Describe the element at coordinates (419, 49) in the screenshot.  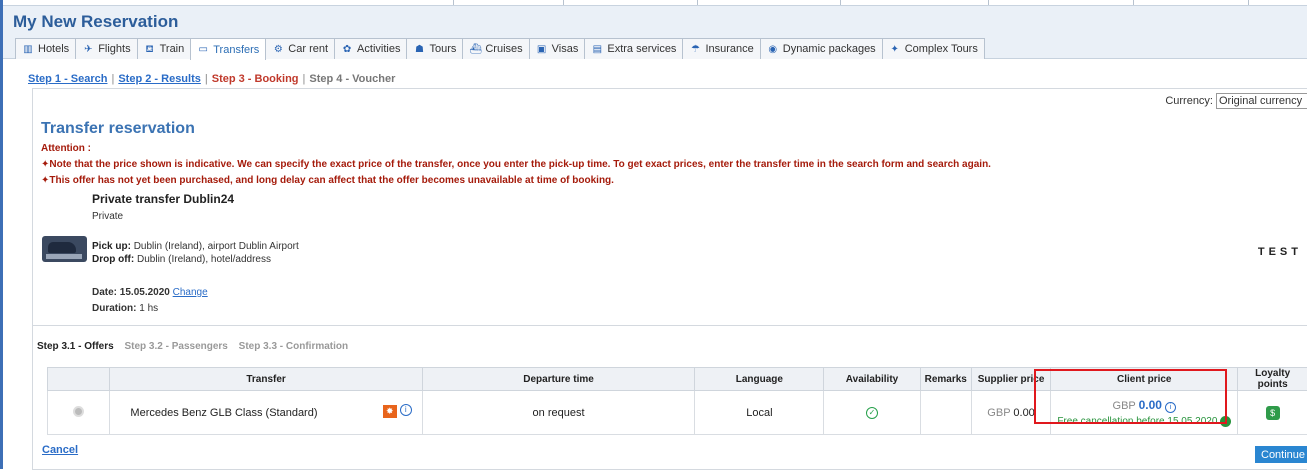
I see `tours-icon: ☗` at that location.